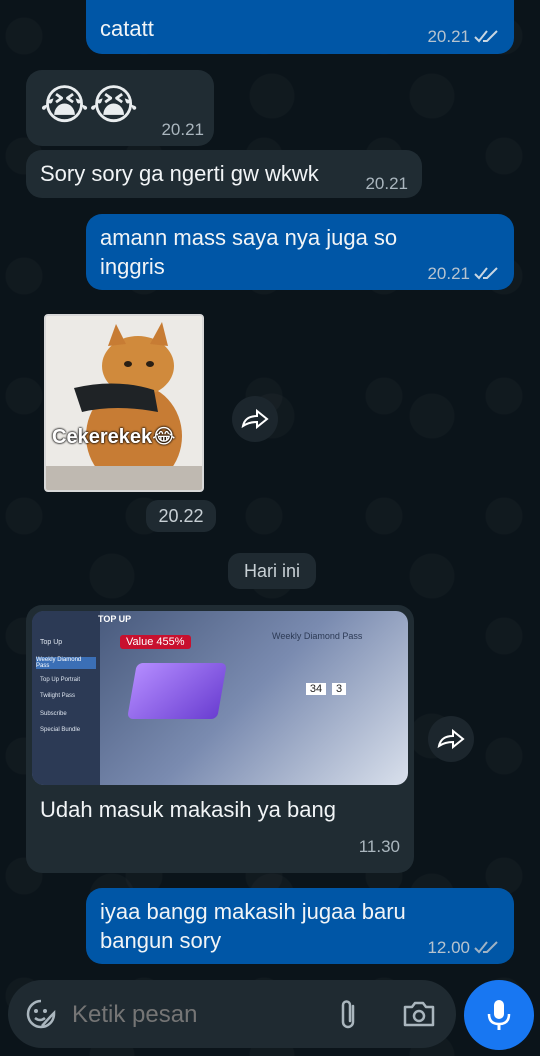 This screenshot has width=540, height=1056. Describe the element at coordinates (448, 947) in the screenshot. I see `message-time-text: 12.00` at that location.